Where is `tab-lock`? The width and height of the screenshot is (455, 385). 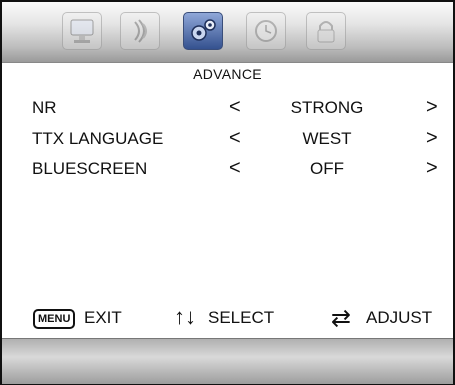 tab-lock is located at coordinates (326, 31).